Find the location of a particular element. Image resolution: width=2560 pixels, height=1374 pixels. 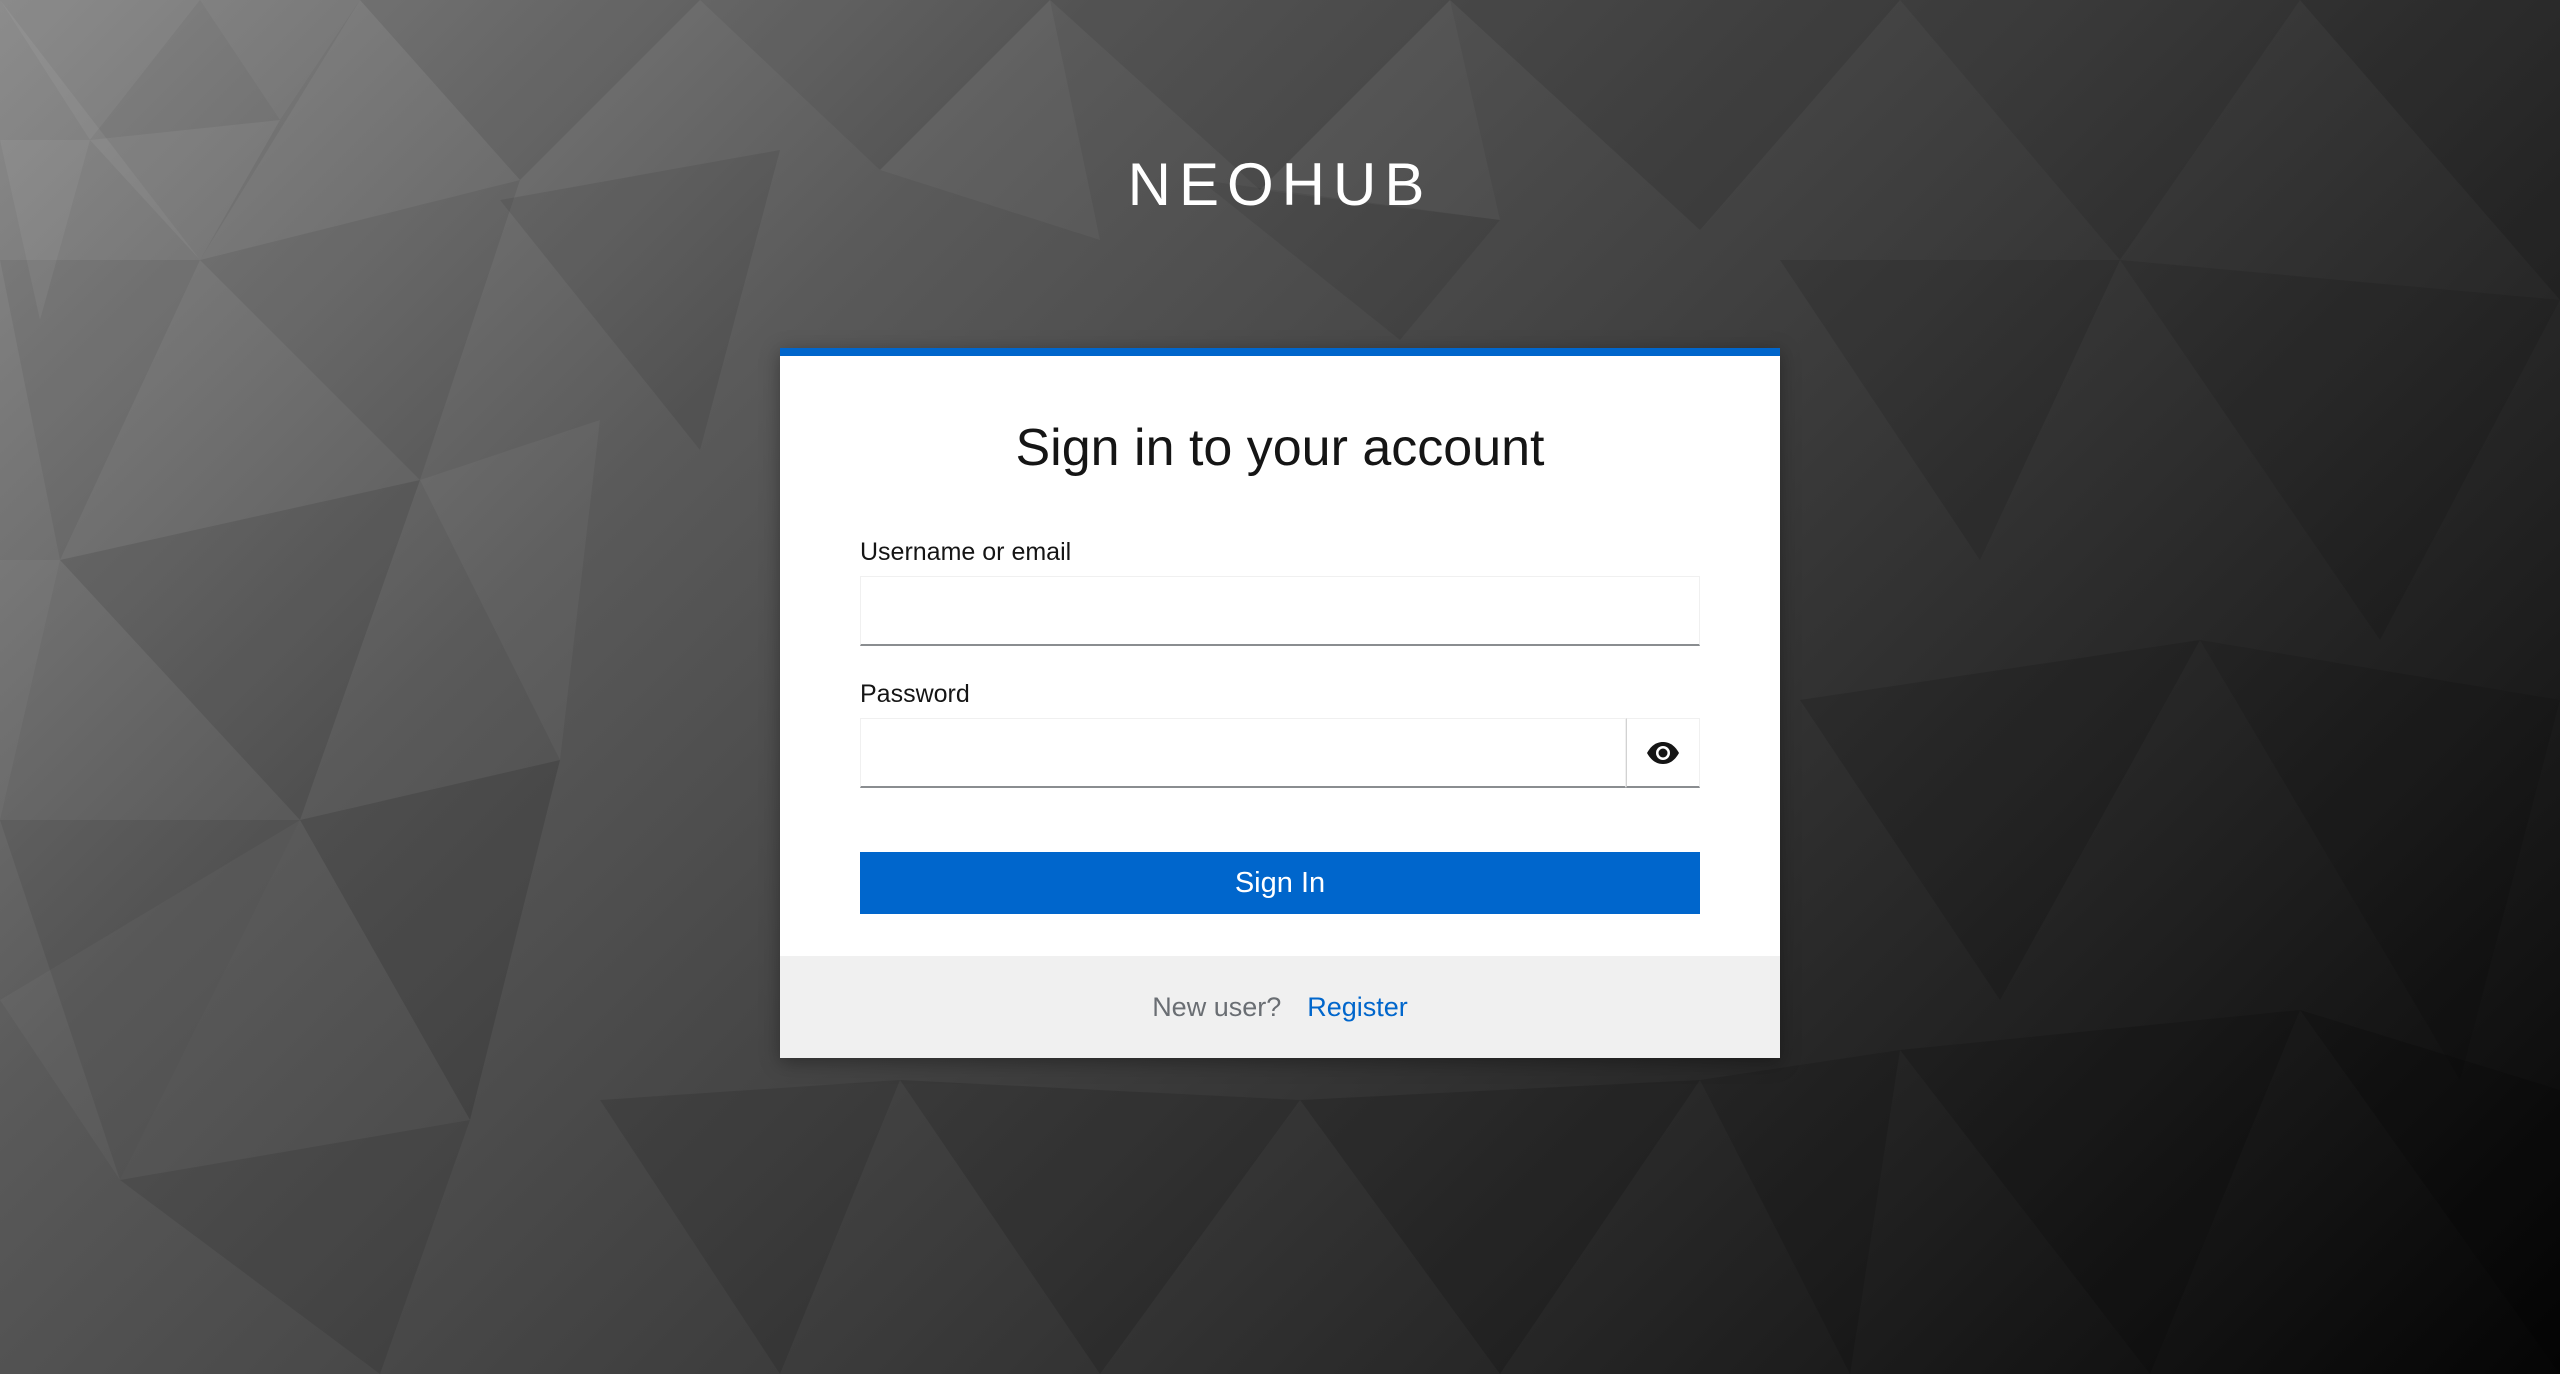

password-input is located at coordinates (1243, 753).